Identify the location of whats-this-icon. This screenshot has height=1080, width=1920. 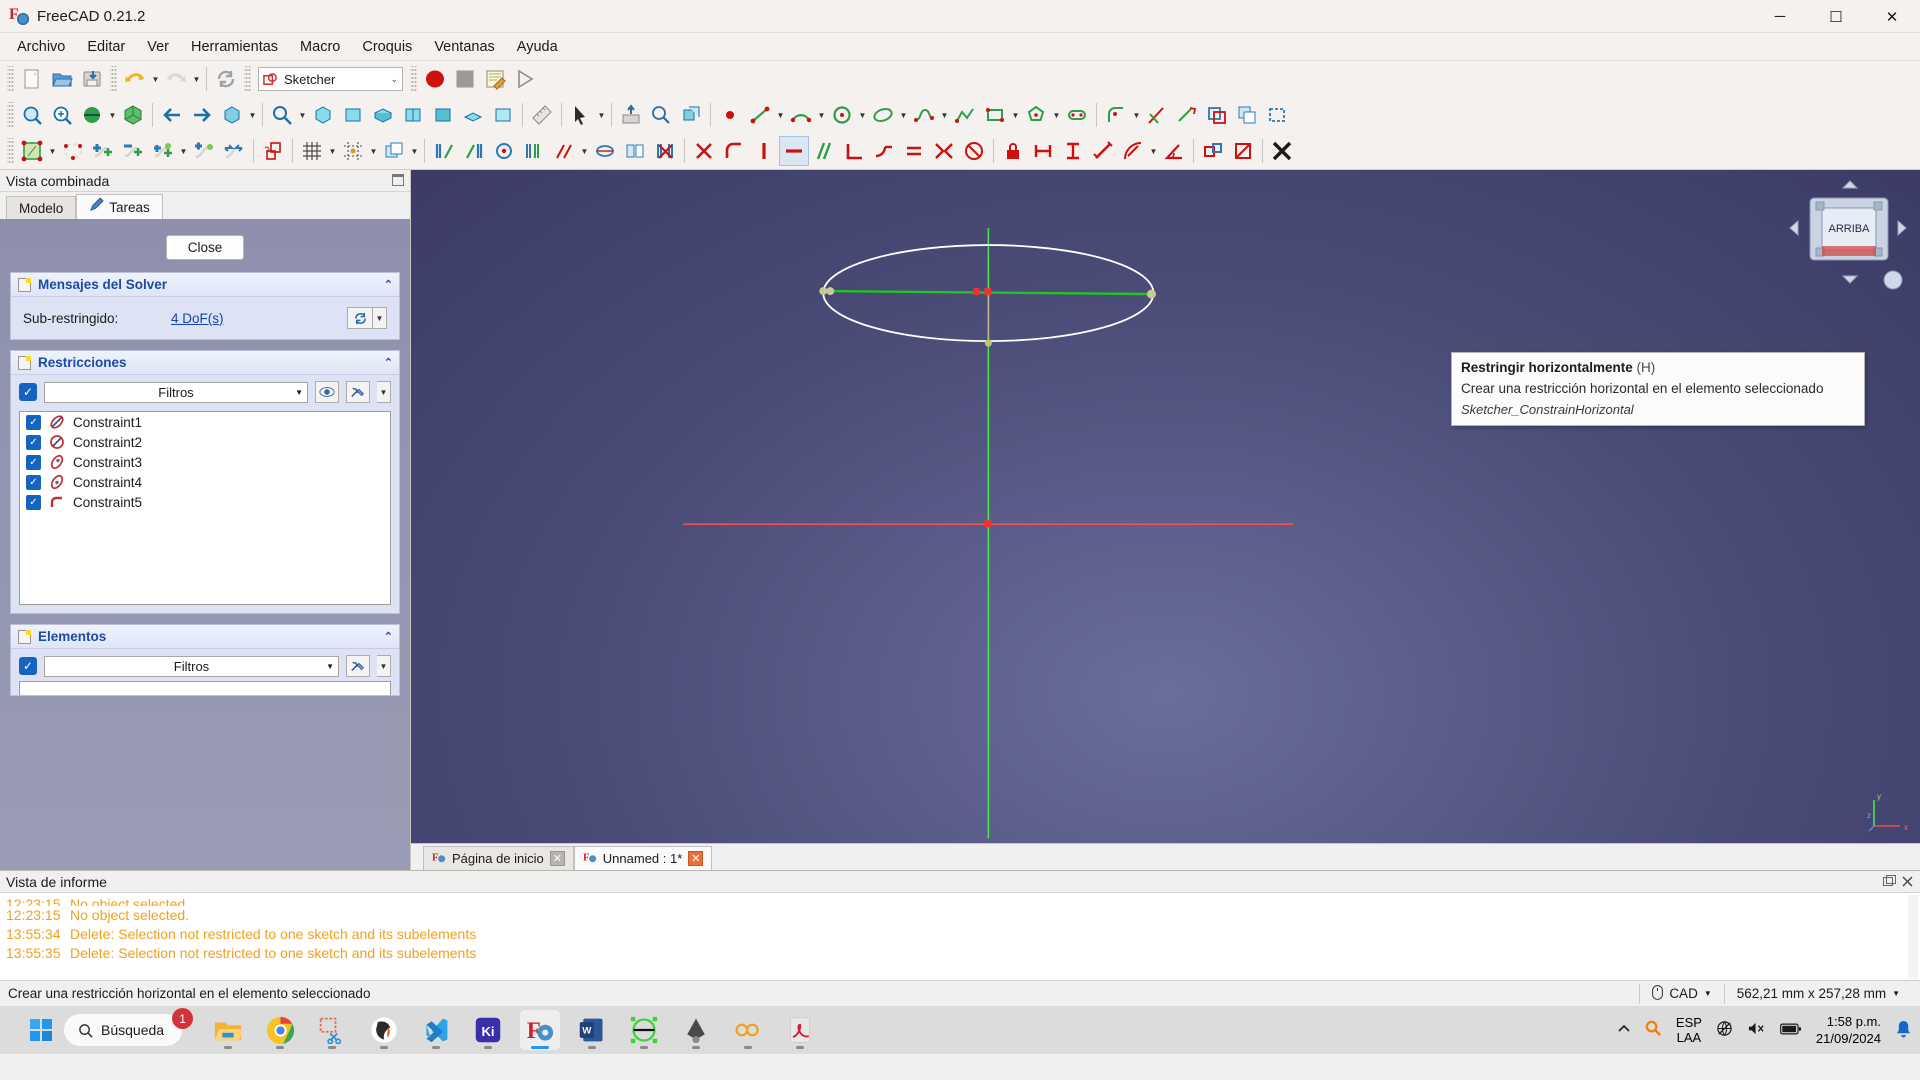
(661, 115).